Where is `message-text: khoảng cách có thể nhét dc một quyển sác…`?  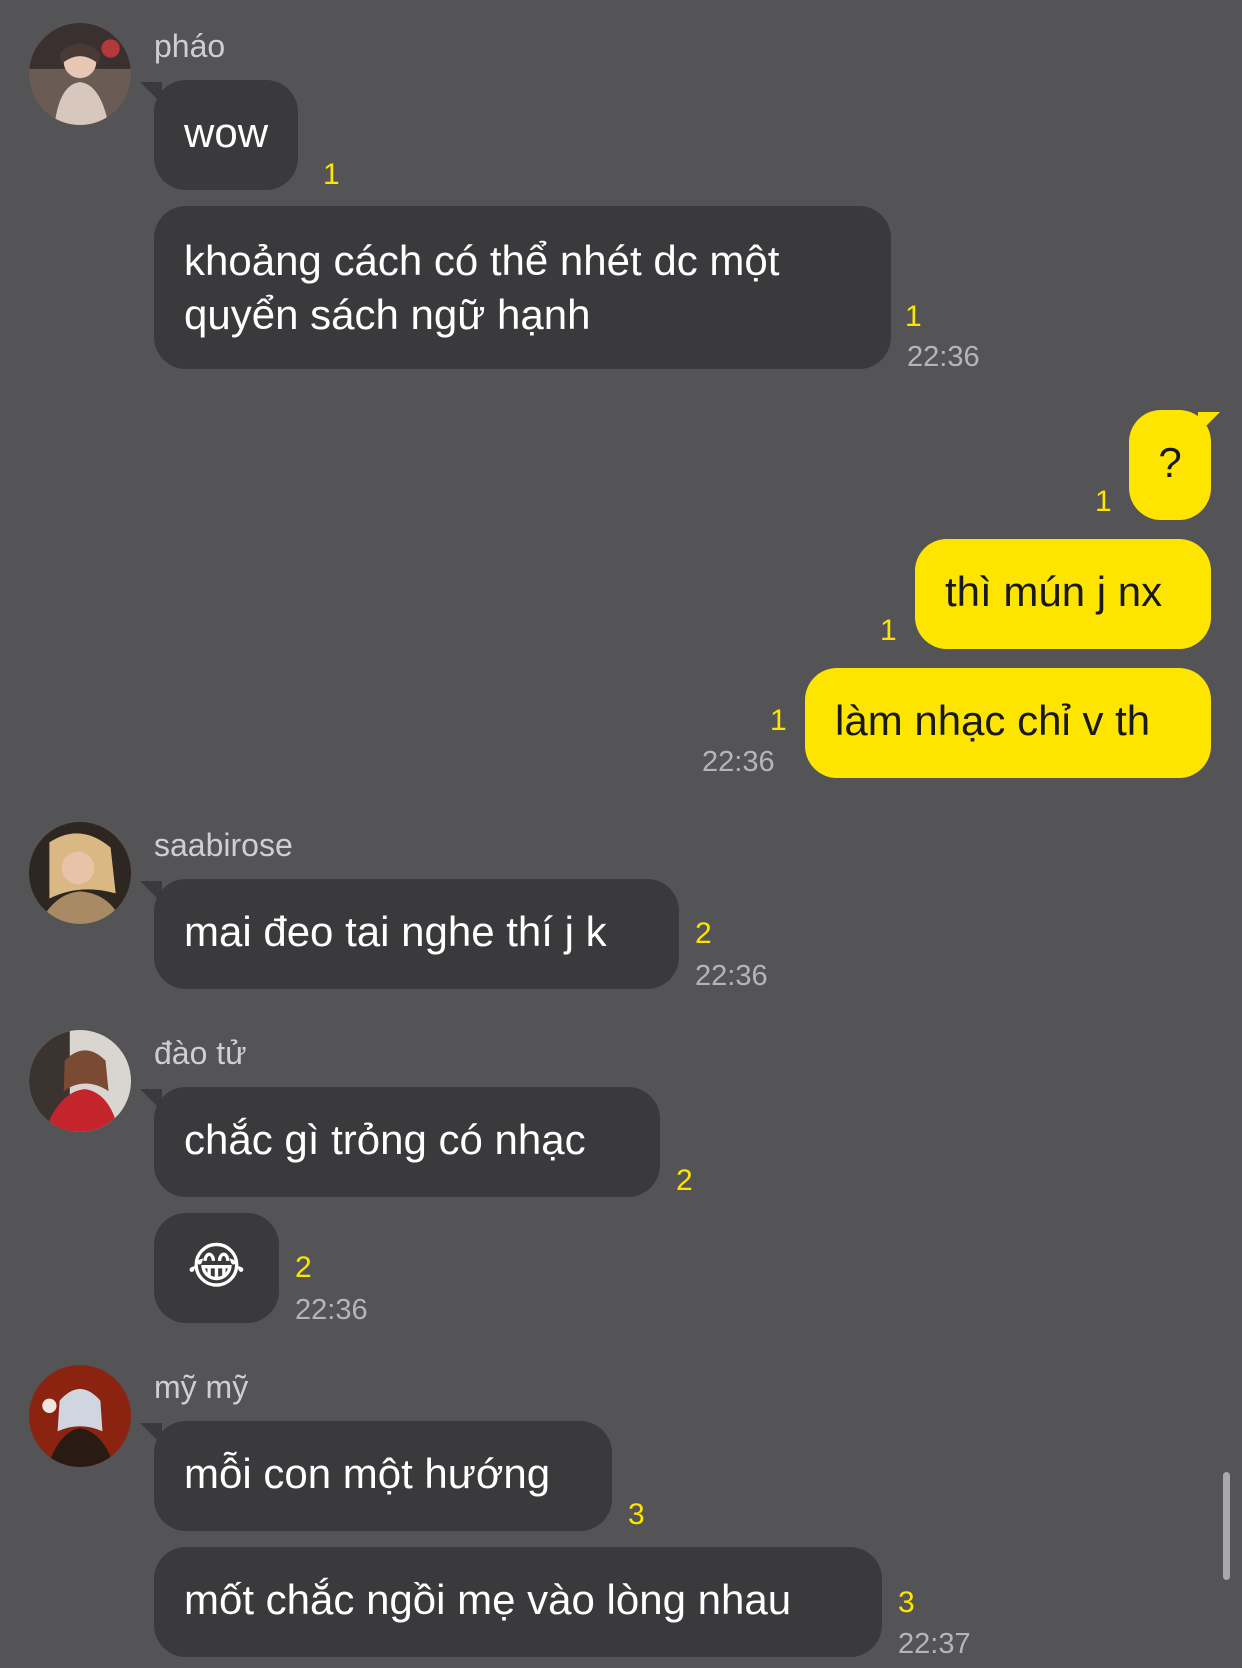
message-text: khoảng cách có thể nhét dc một quyển sác… is located at coordinates (482, 287).